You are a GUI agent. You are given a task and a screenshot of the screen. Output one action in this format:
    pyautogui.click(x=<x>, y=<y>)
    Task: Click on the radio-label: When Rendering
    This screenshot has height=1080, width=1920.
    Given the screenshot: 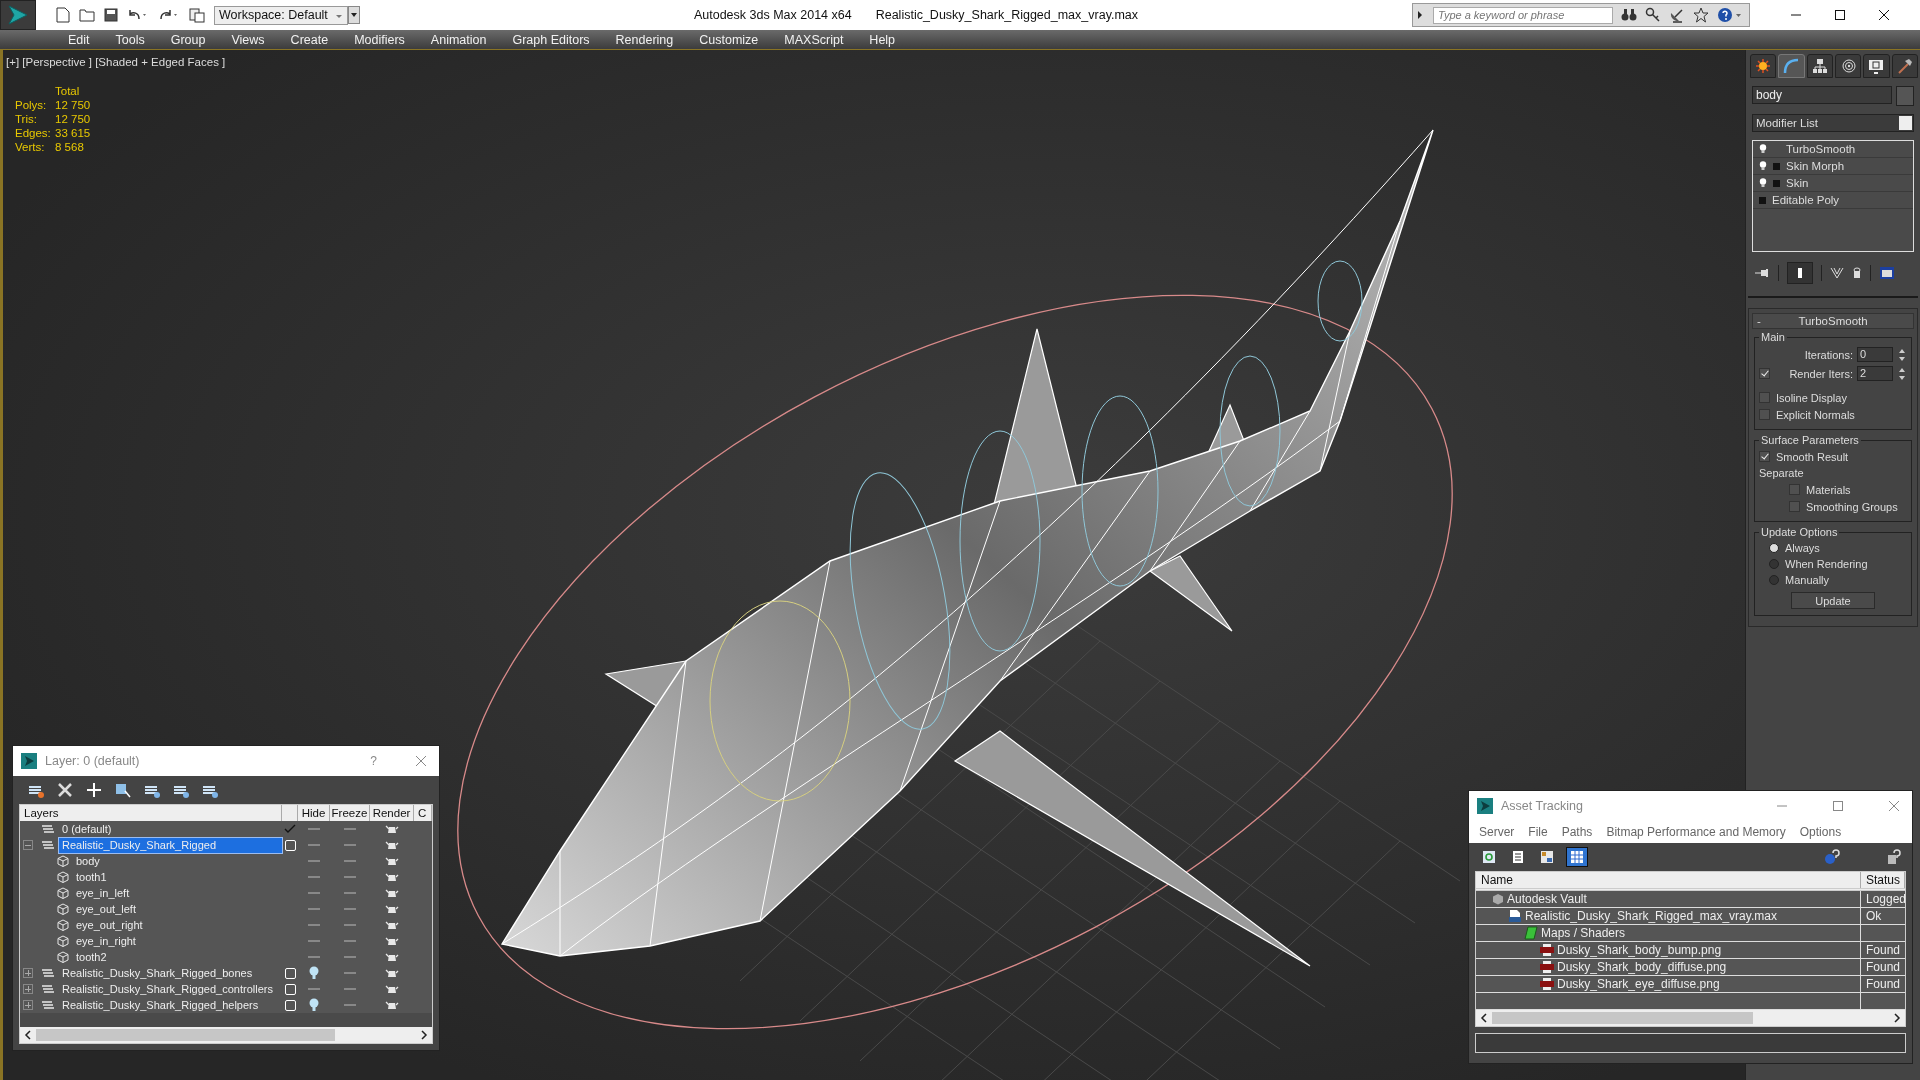 What is the action you would take?
    pyautogui.click(x=1826, y=564)
    